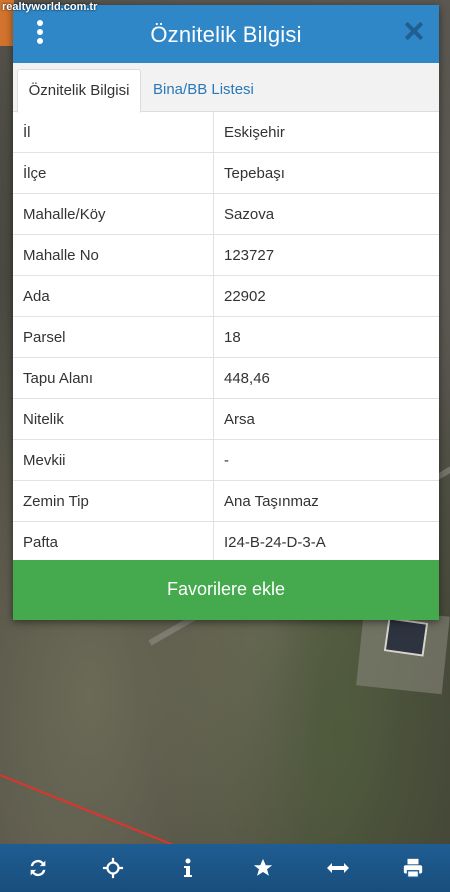 This screenshot has width=450, height=892. Describe the element at coordinates (406, 637) in the screenshot. I see `map-building` at that location.